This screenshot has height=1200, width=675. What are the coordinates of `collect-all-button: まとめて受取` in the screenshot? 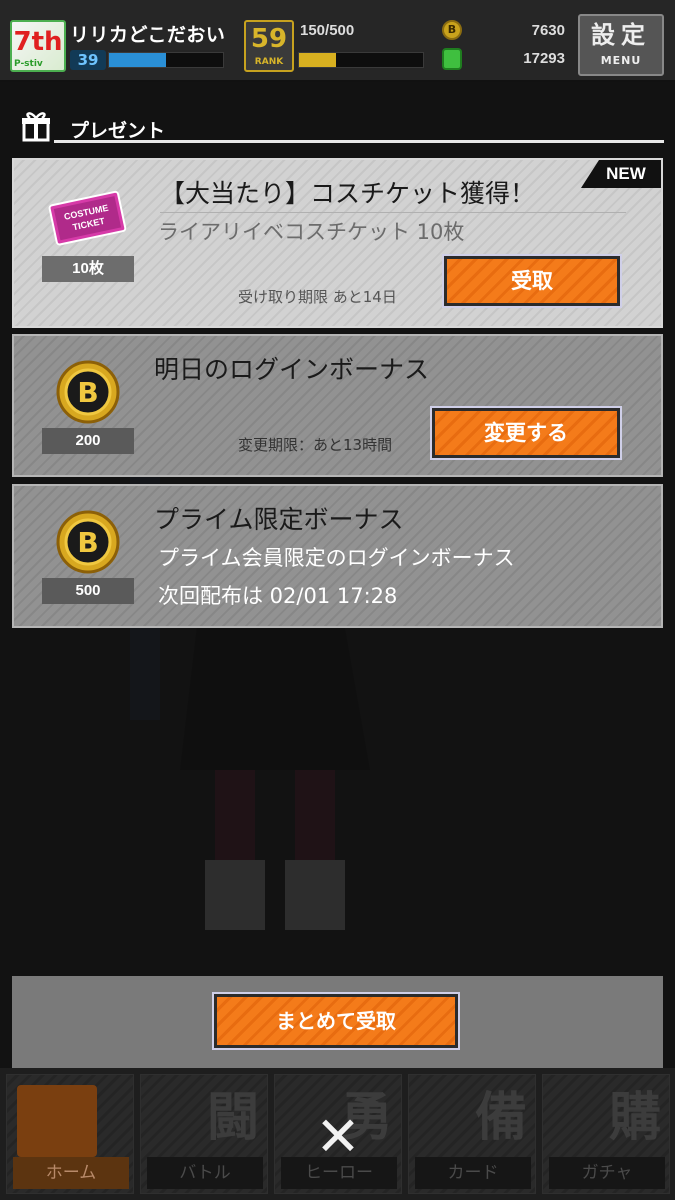 It's located at (336, 1021).